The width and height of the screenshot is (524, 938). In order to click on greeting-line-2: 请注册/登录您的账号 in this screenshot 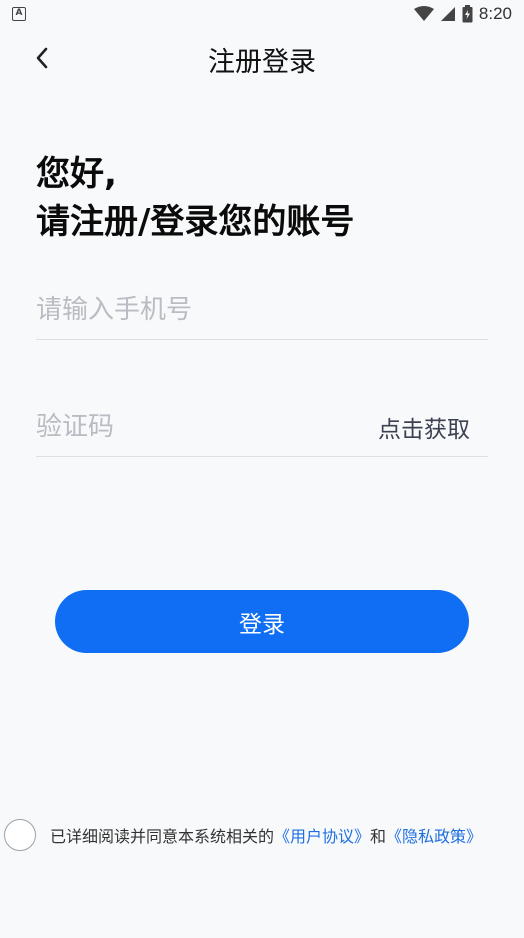, I will do `click(195, 222)`.